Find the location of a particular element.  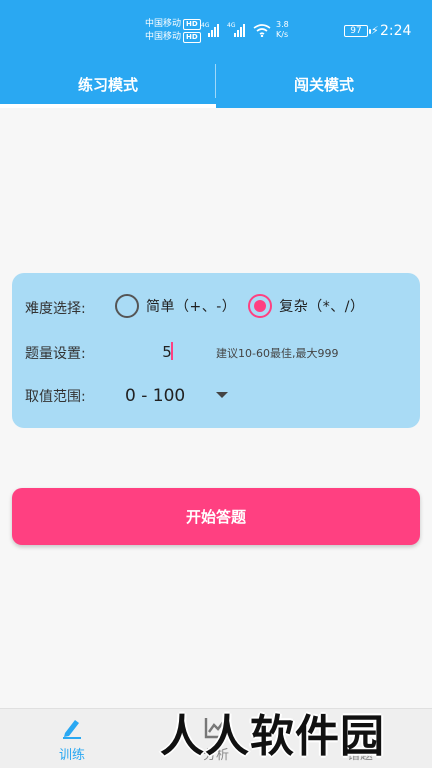

pencil-icon is located at coordinates (72, 729).